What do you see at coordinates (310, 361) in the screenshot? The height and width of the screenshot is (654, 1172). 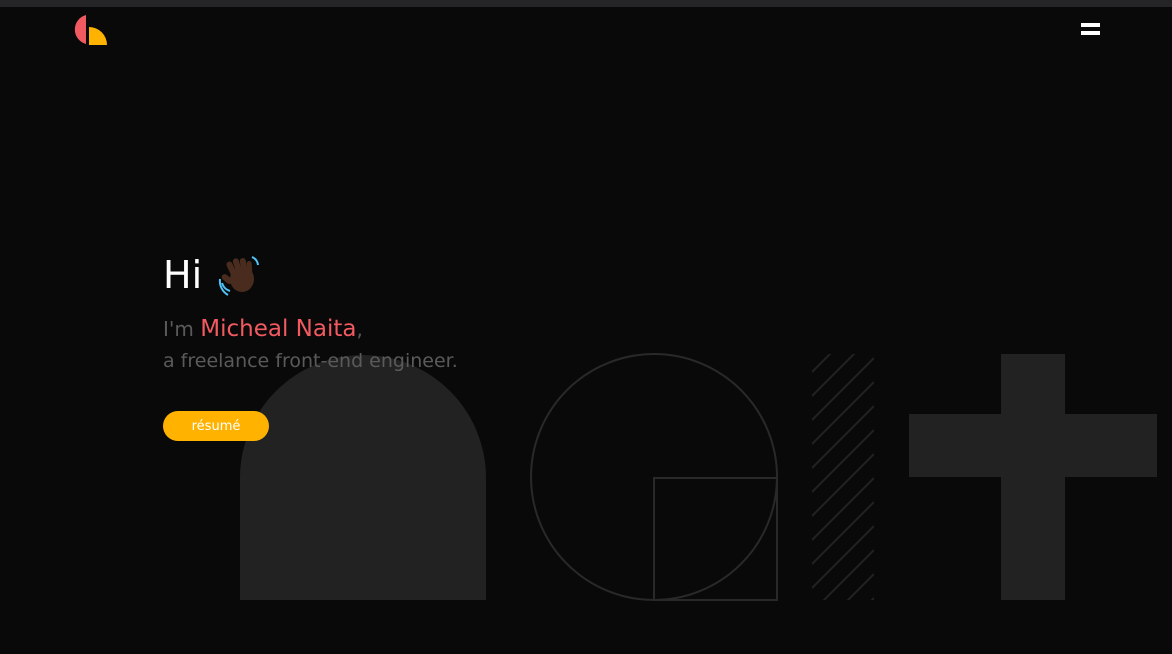 I see `subtitle: a freelance front-end engineer.` at bounding box center [310, 361].